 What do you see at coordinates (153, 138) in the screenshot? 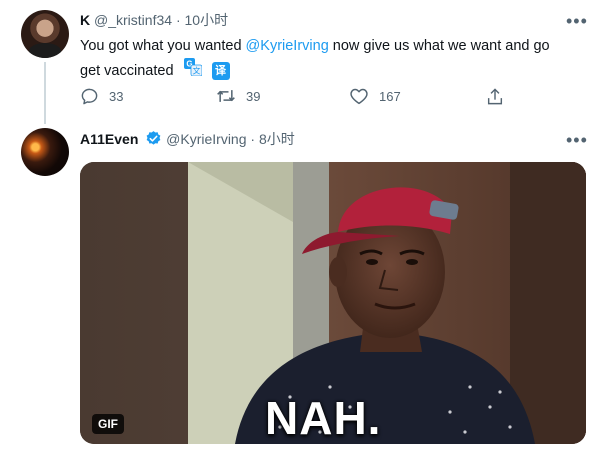
I see `verified-badge-icon` at bounding box center [153, 138].